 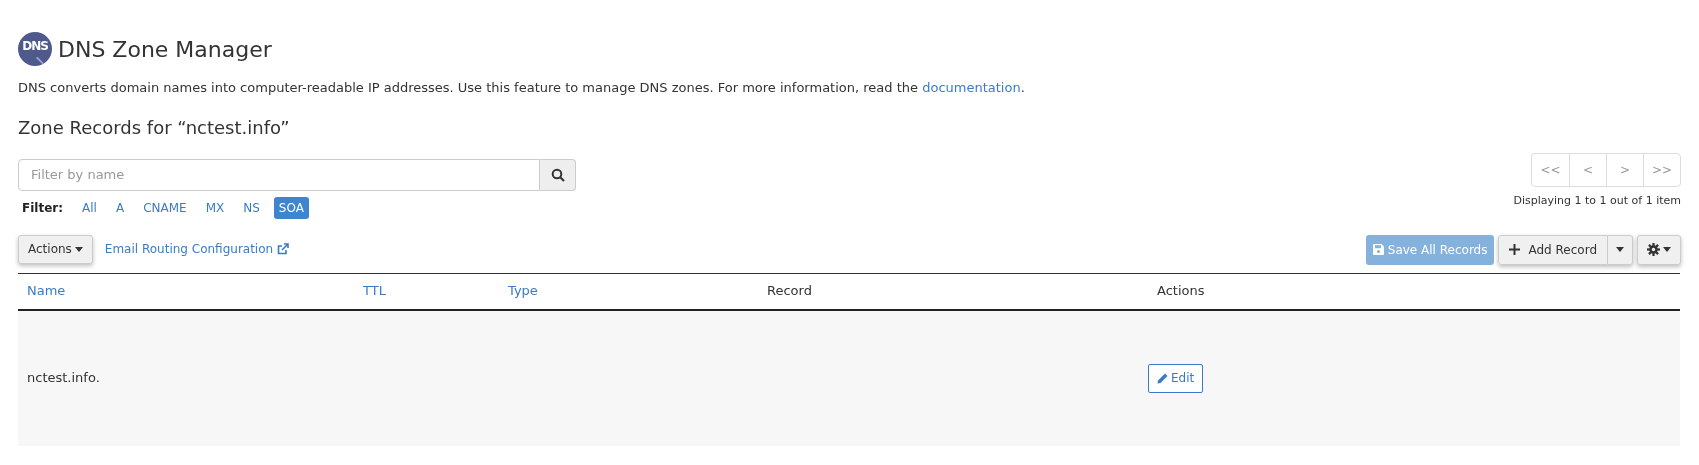 I want to click on cursor-icon, so click(x=40, y=60).